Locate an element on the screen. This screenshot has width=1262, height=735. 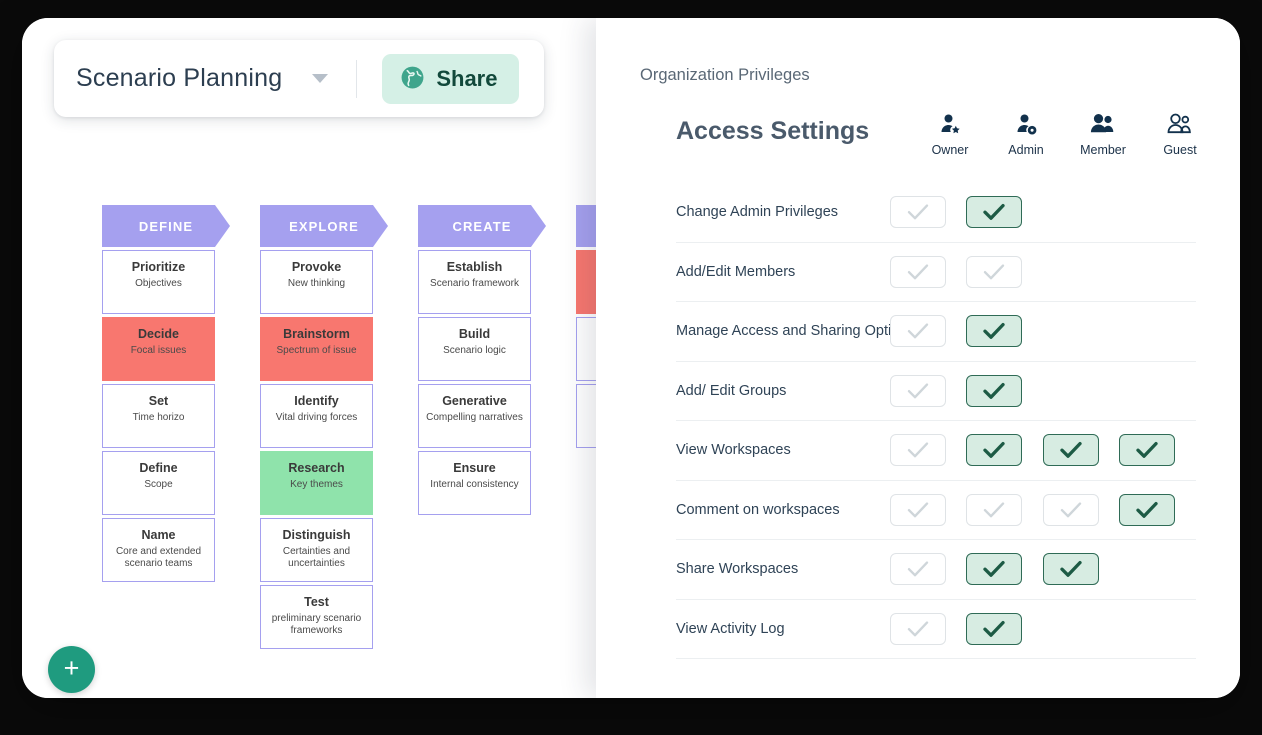
access-settings-header: Access Settings Owner Admin Member Guest is located at coordinates (918, 146).